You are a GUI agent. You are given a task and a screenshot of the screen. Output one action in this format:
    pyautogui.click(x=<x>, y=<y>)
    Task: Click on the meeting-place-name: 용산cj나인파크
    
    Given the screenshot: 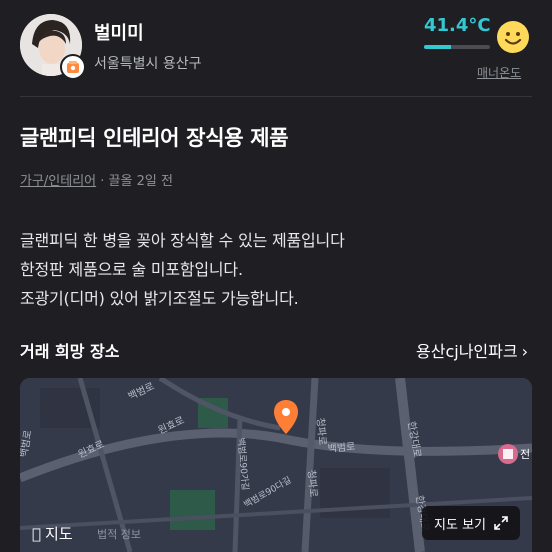 What is the action you would take?
    pyautogui.click(x=467, y=351)
    